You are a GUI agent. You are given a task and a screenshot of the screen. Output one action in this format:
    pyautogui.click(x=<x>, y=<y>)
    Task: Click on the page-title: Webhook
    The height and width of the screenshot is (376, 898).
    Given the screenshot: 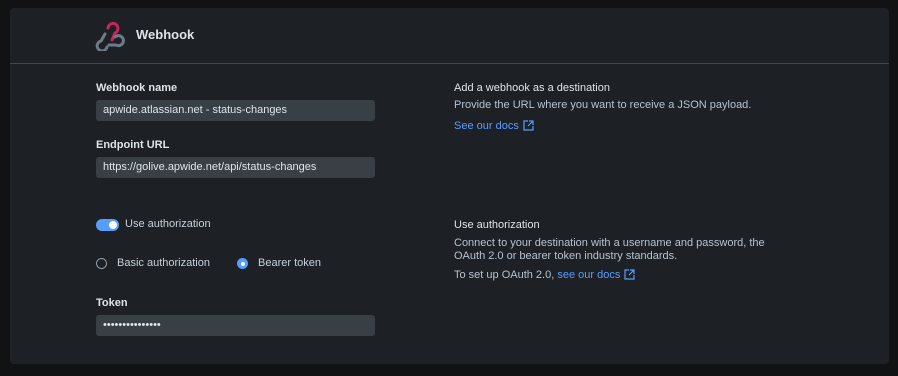 What is the action you would take?
    pyautogui.click(x=165, y=34)
    